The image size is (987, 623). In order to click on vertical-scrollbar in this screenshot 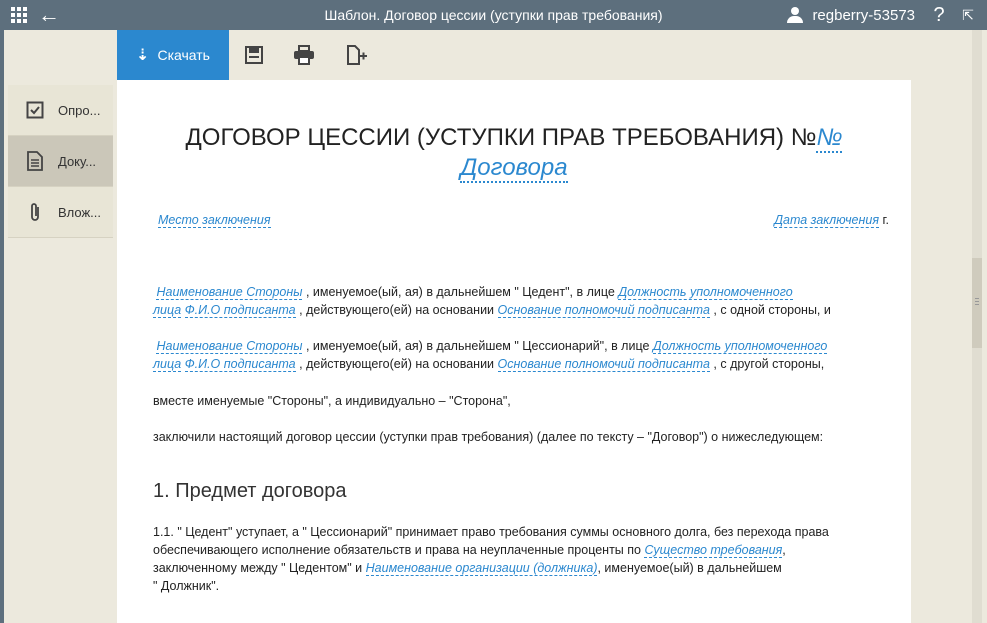, I will do `click(977, 326)`.